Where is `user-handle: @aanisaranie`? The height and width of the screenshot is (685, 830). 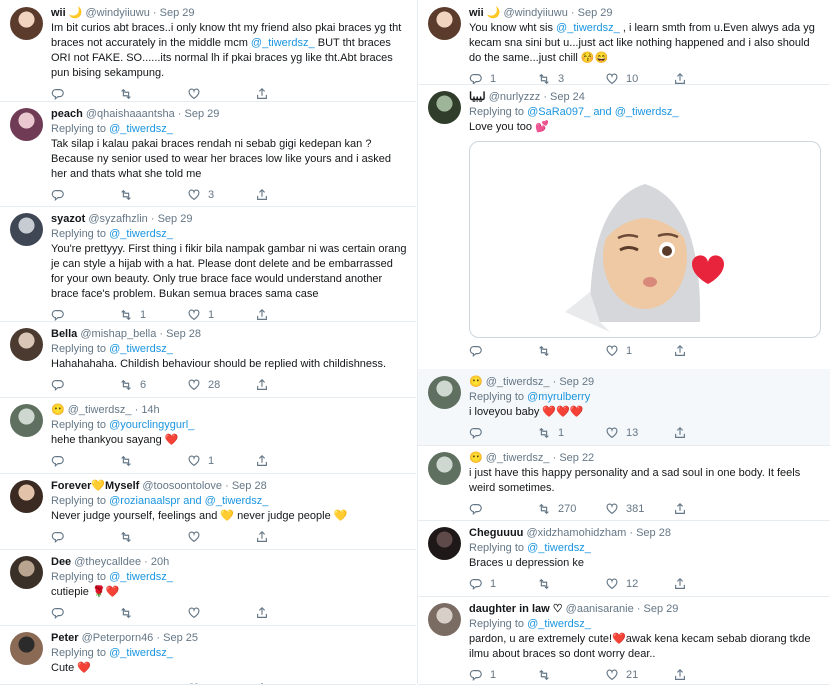 user-handle: @aanisaranie is located at coordinates (600, 609).